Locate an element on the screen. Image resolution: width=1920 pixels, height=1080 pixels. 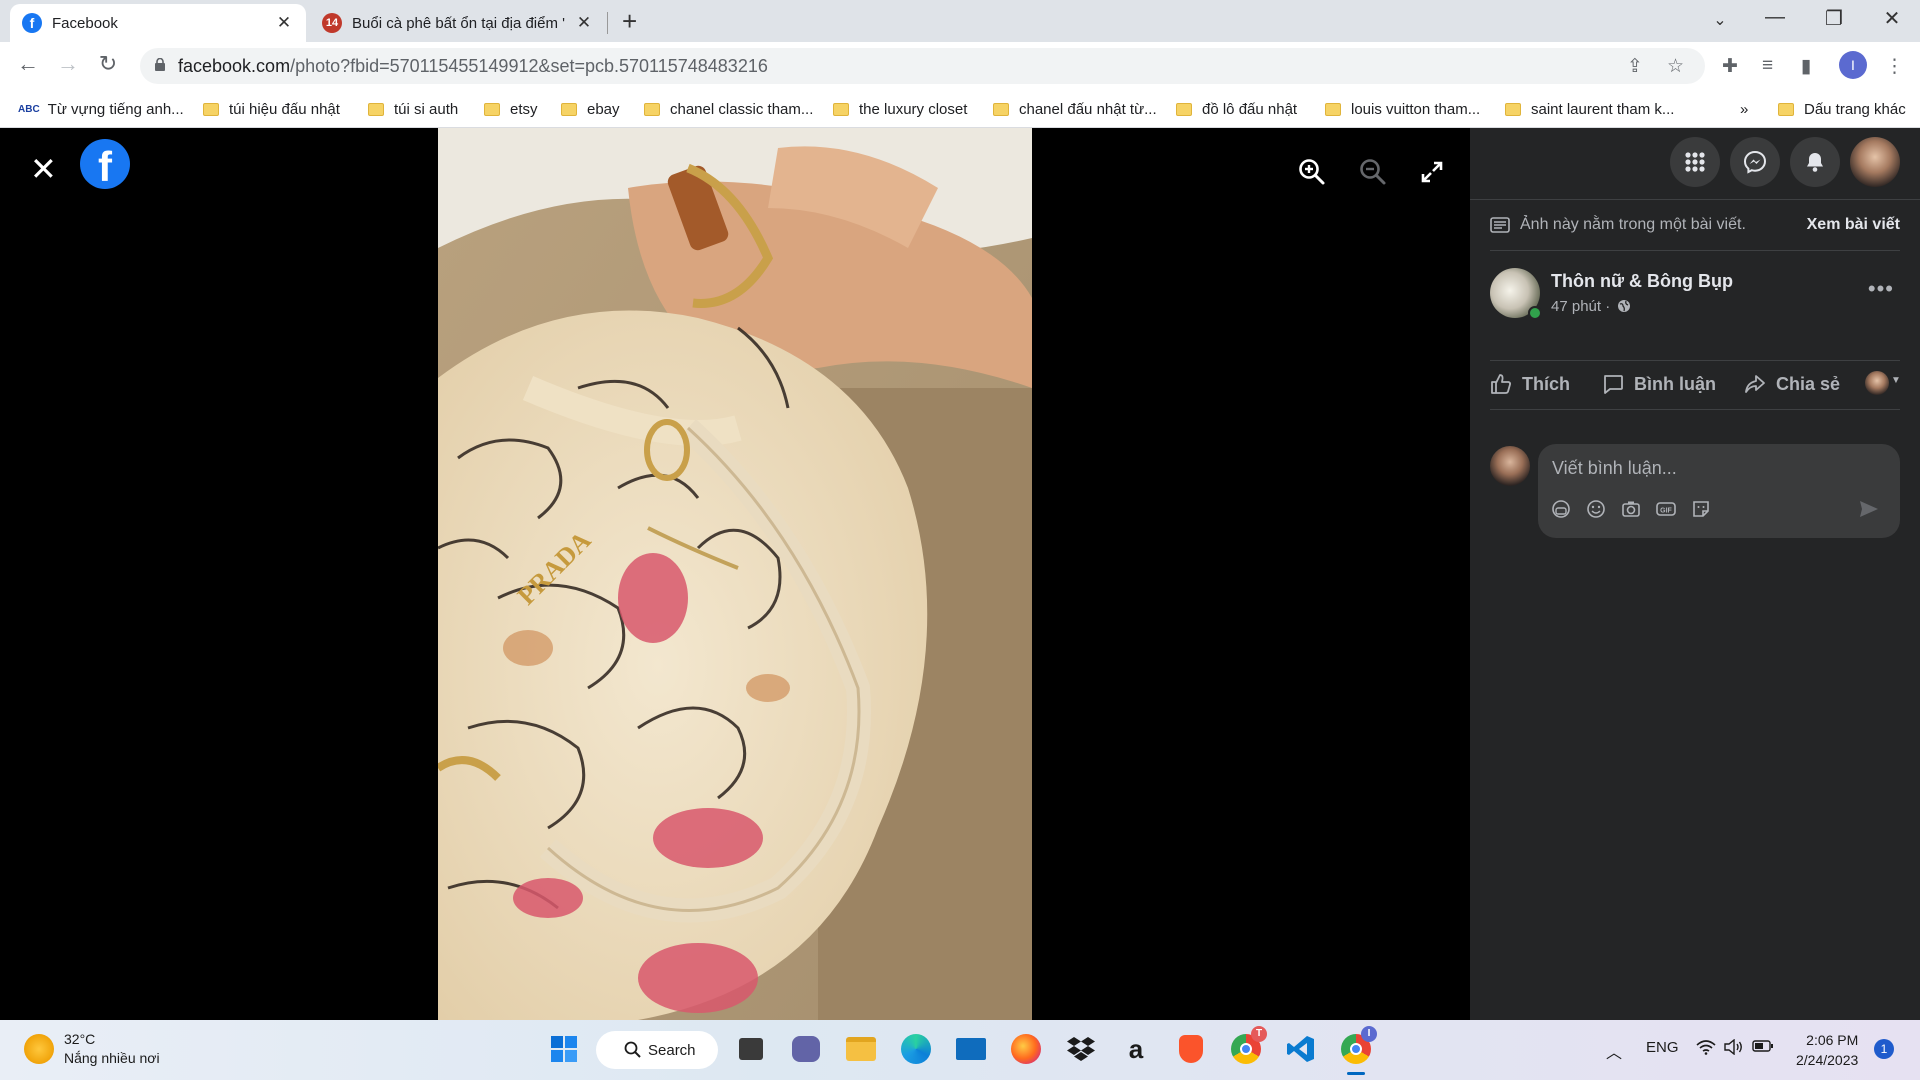
fullscreen-icon is located at coordinates (1432, 172).